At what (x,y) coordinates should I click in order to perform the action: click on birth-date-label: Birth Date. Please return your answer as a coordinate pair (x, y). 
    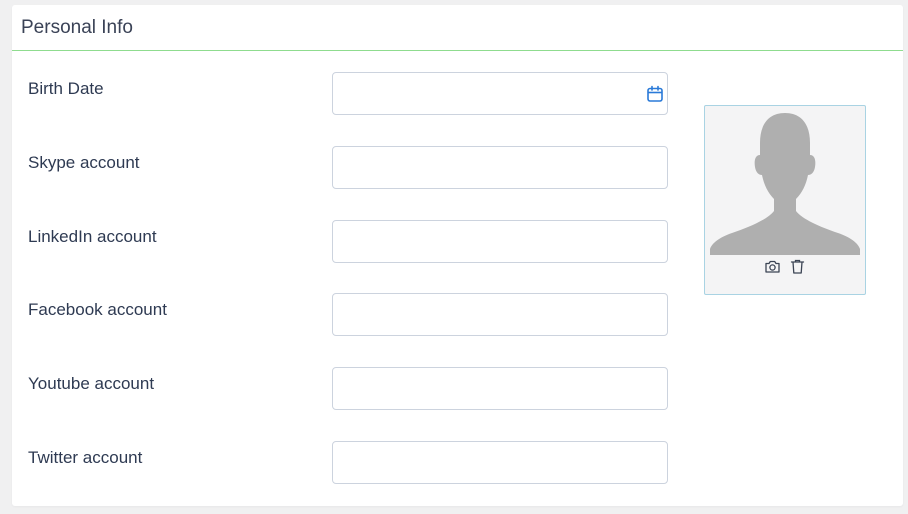
    Looking at the image, I should click on (66, 88).